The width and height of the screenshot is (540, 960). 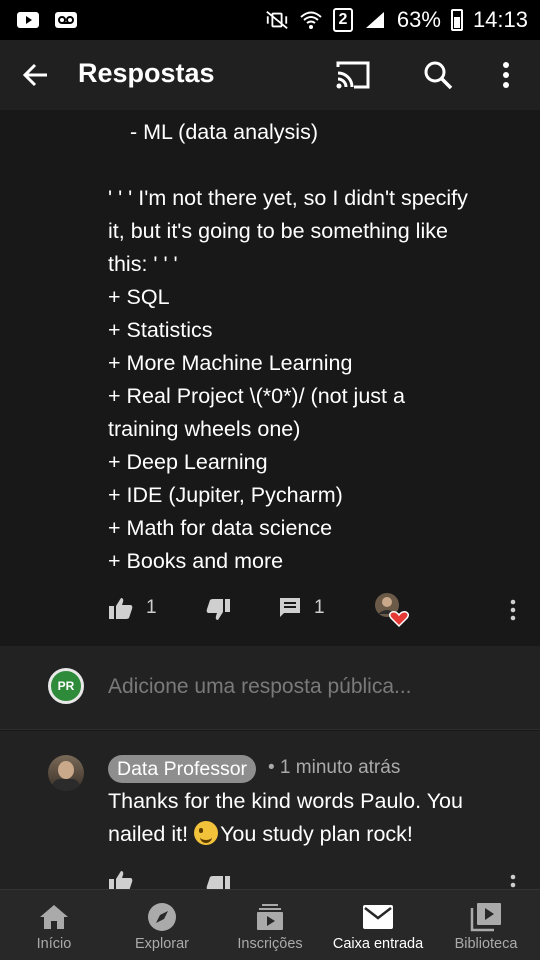 I want to click on back-button, so click(x=36, y=75).